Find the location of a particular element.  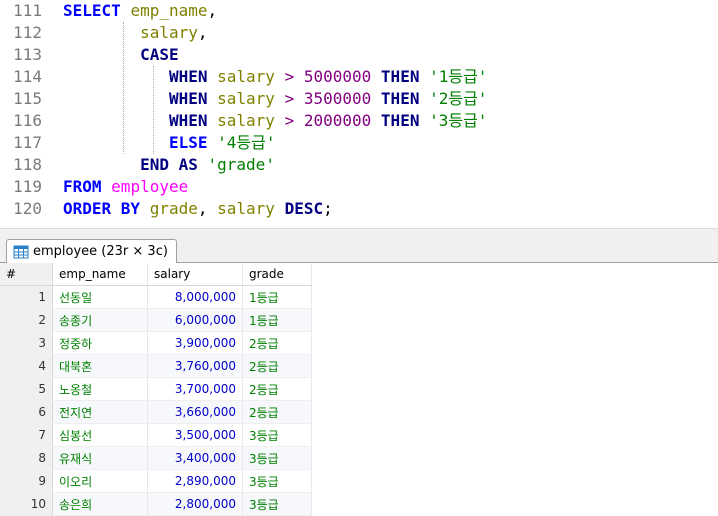

line-number: 116 is located at coordinates (27, 120).